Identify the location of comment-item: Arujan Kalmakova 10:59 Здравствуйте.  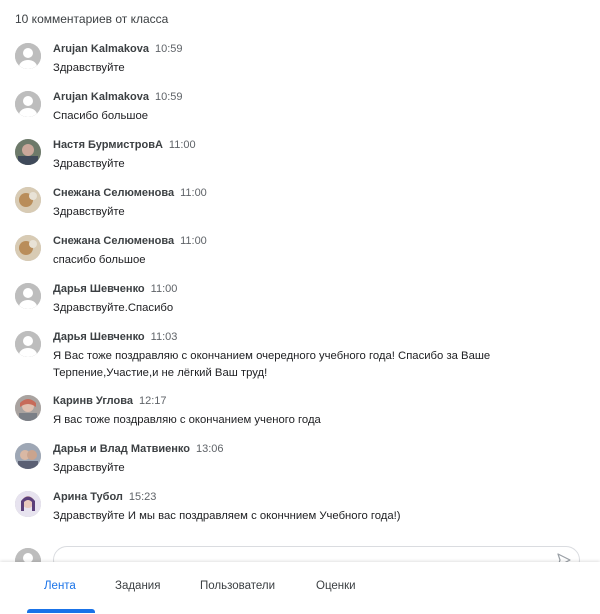
(300, 62).